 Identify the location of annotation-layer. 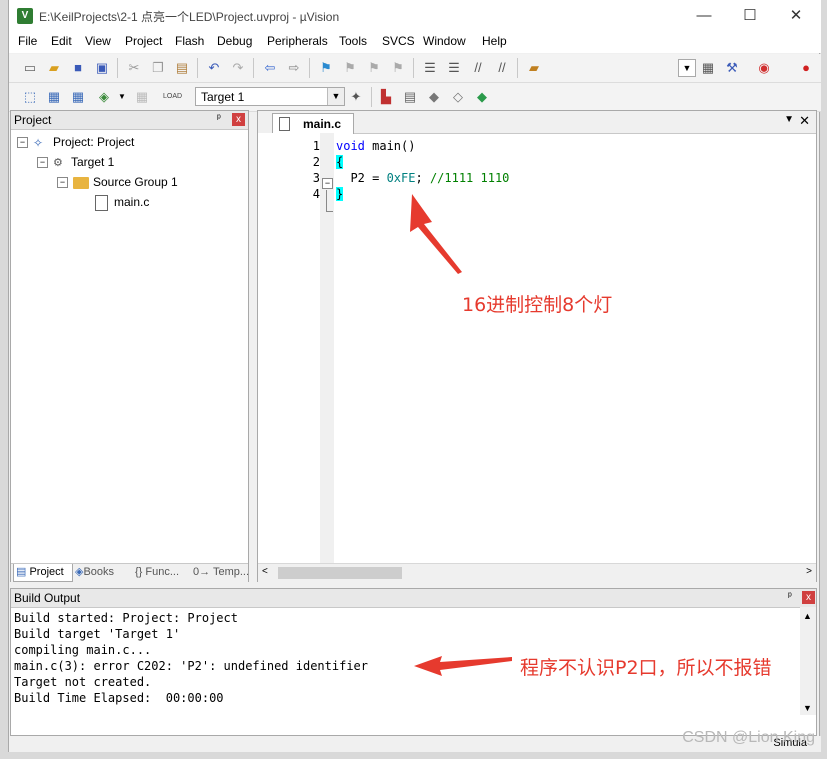
(461, 435).